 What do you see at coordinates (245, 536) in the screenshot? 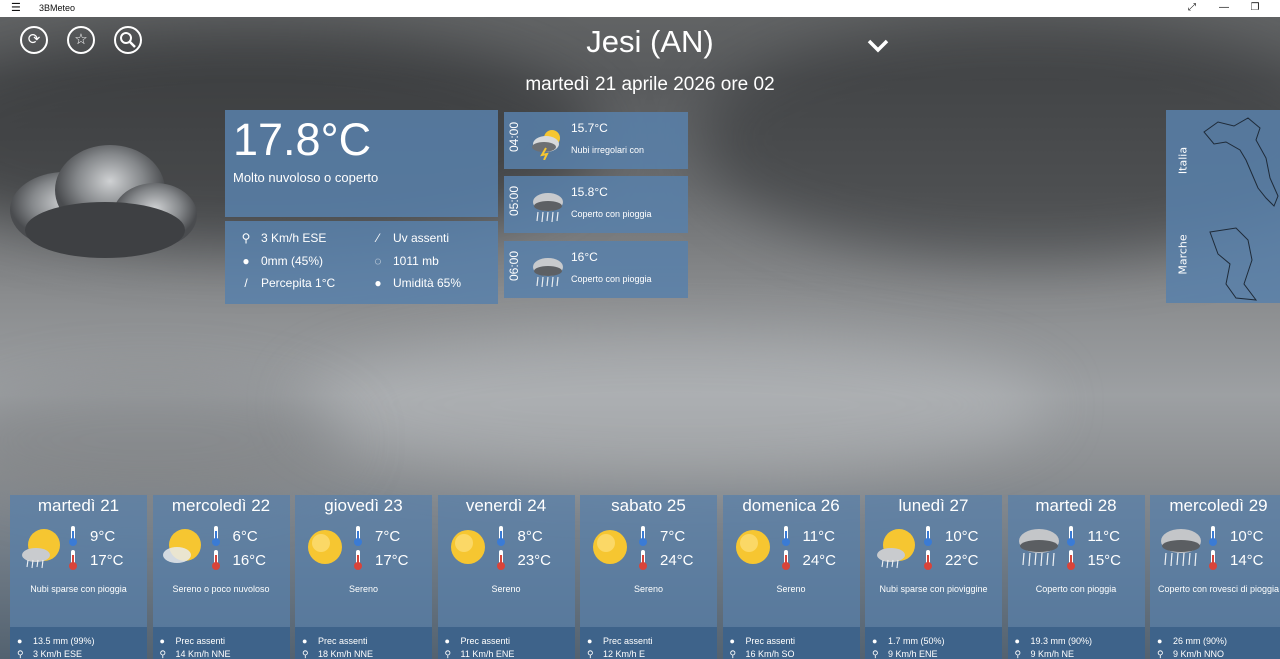
I see `temp-min: 6°C` at bounding box center [245, 536].